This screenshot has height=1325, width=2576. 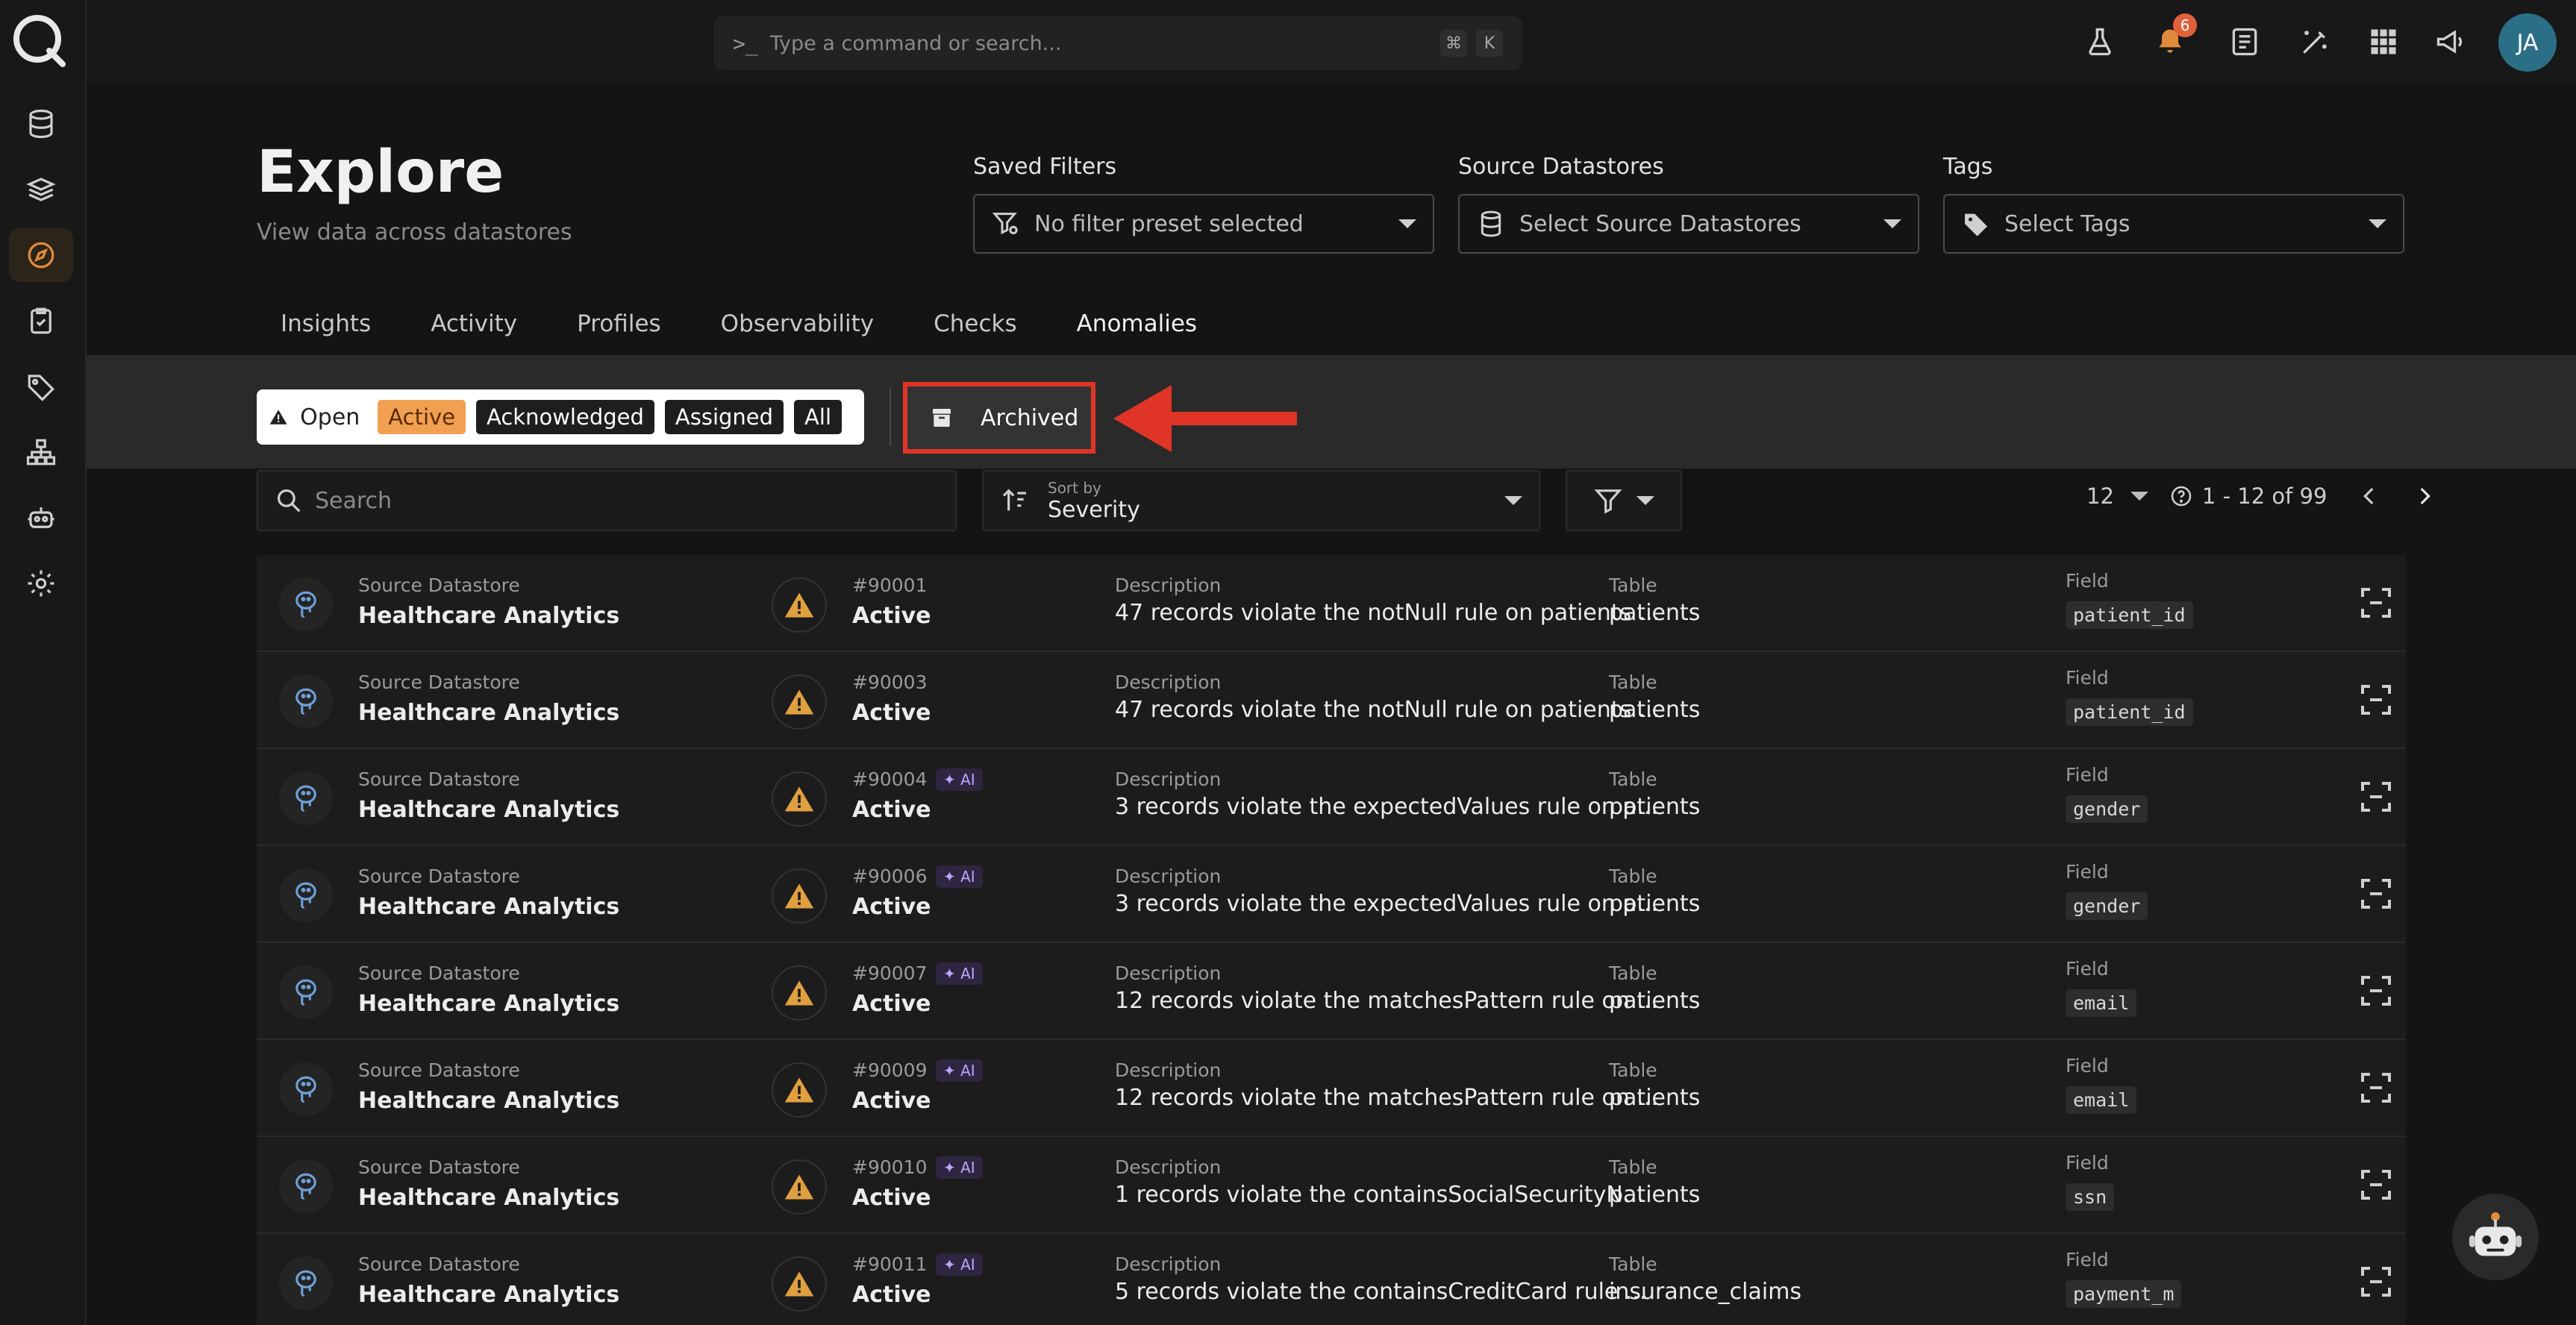 I want to click on notifications-button: 6, so click(x=2173, y=38).